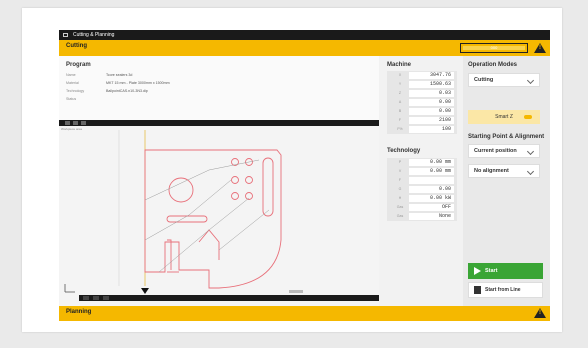 This screenshot has width=588, height=348. I want to click on program-row-value: Tcore sealers 3d, so click(119, 75).